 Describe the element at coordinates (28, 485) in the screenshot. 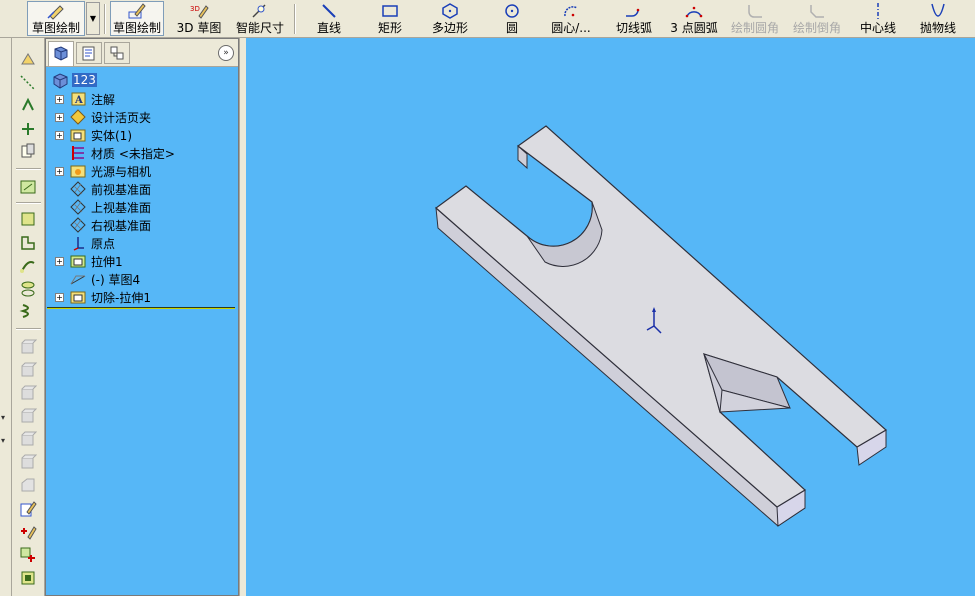

I see `shell-disabled-icon` at that location.